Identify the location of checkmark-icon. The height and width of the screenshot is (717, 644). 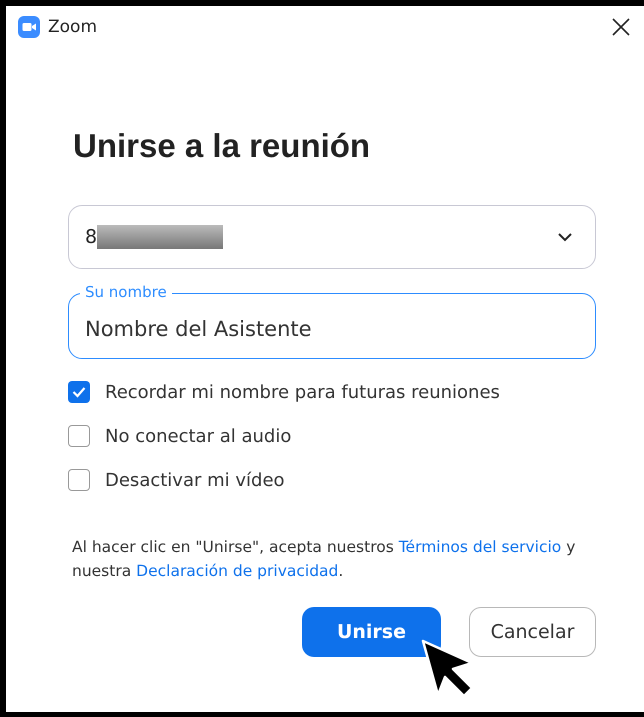
(79, 392).